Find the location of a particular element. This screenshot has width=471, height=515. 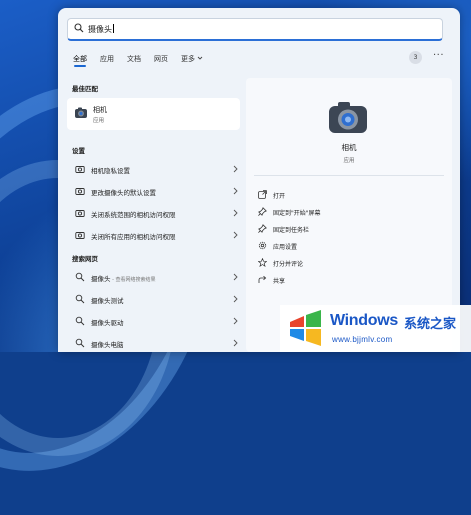

tab-all: 全部 is located at coordinates (80, 60).